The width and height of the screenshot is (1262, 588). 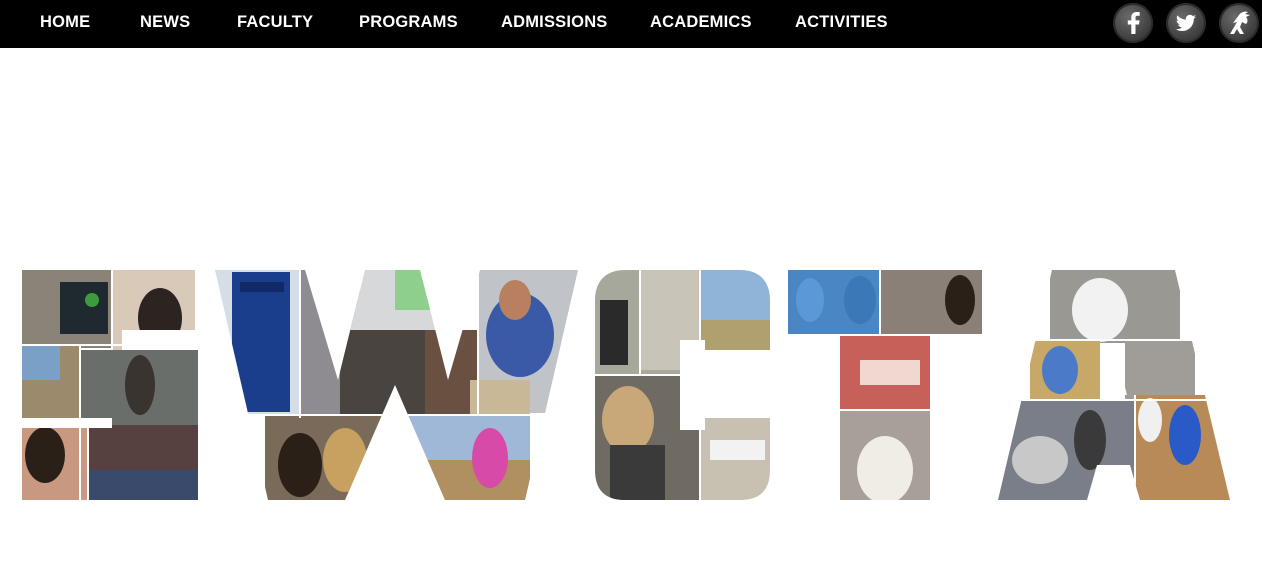 I want to click on facebook-link, so click(x=1133, y=23).